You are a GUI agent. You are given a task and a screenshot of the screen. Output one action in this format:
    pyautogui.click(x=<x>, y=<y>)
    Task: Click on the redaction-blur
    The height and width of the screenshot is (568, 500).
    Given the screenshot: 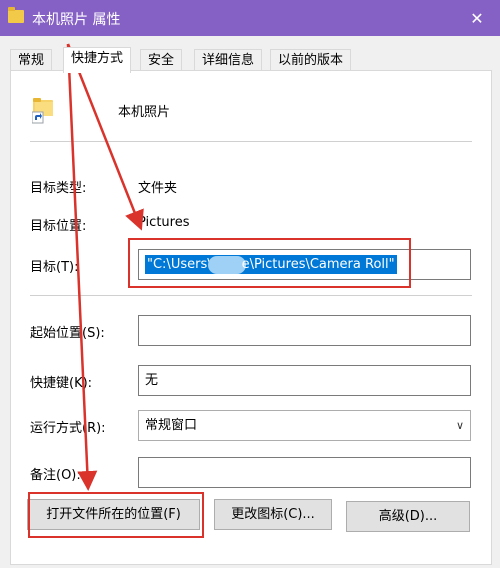 What is the action you would take?
    pyautogui.click(x=226, y=264)
    